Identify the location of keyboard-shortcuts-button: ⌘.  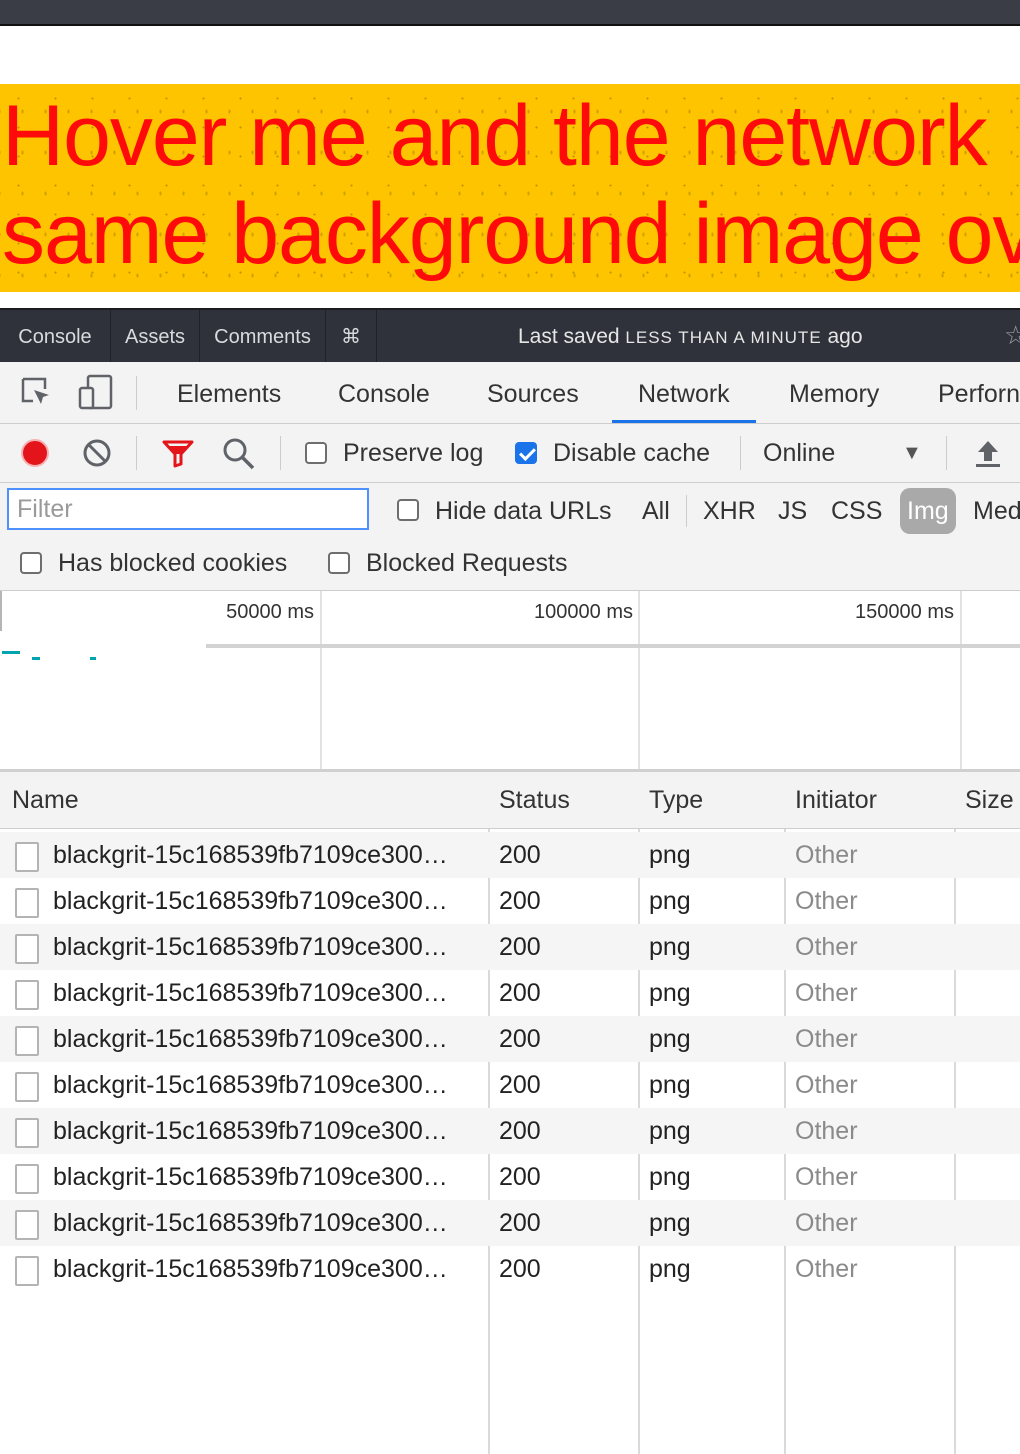
(351, 337).